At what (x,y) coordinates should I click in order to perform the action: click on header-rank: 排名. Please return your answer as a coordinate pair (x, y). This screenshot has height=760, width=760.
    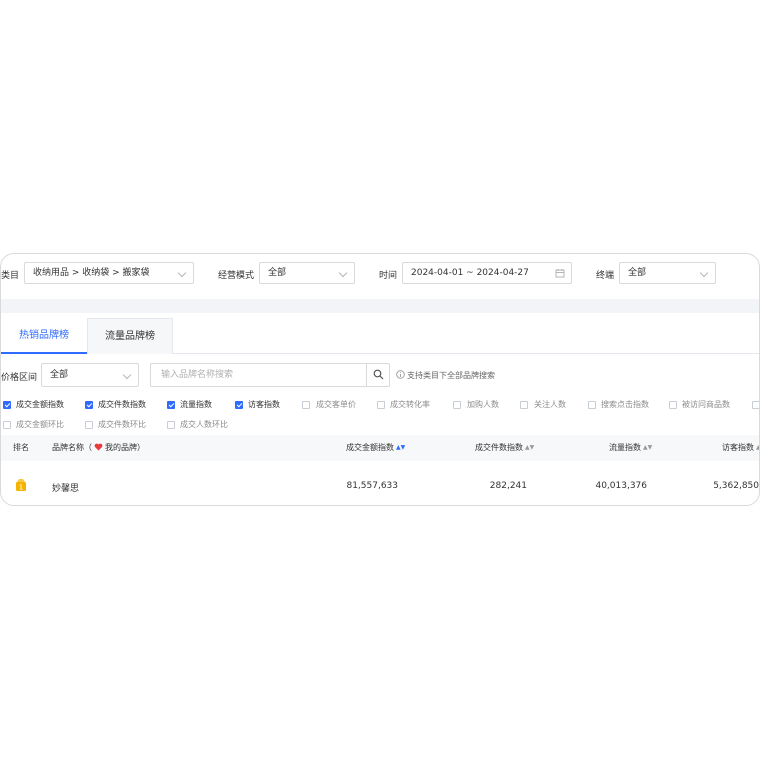
    Looking at the image, I should click on (21, 447).